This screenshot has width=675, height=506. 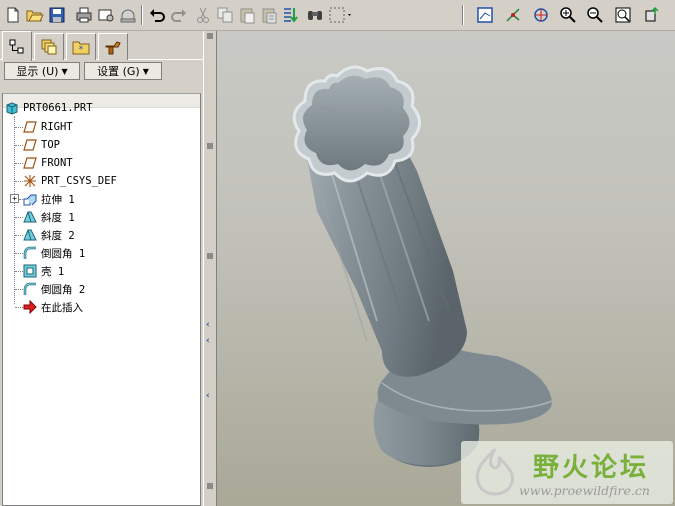 I want to click on settings-dropdown: 设置 (G) ▼, so click(x=123, y=71).